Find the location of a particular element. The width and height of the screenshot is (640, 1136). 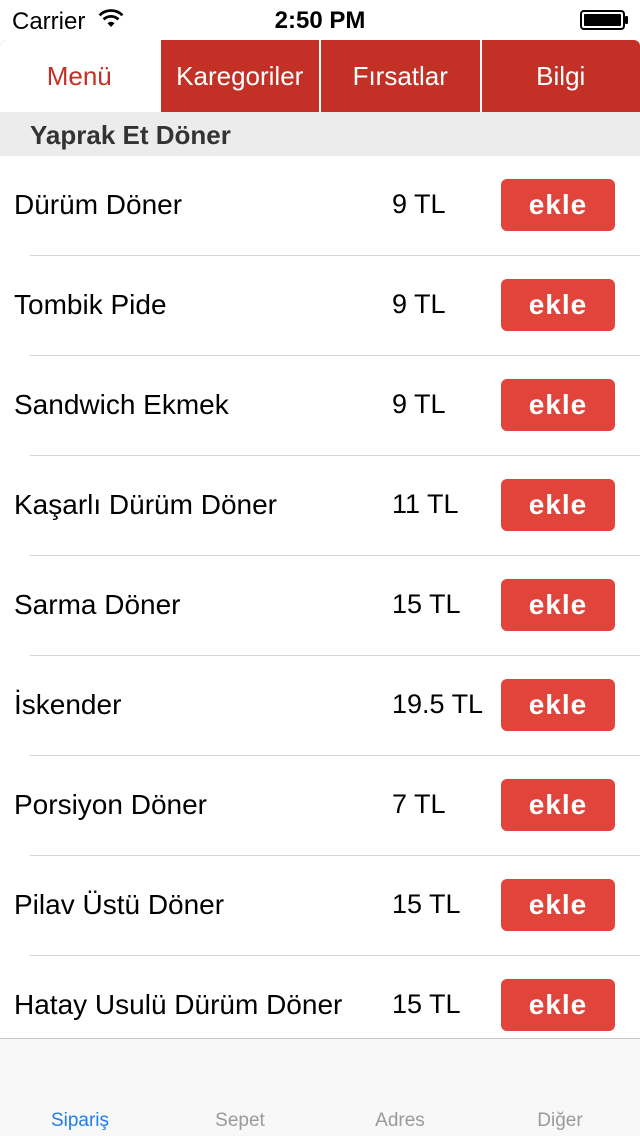

status-time: 2:50 PM is located at coordinates (320, 20).